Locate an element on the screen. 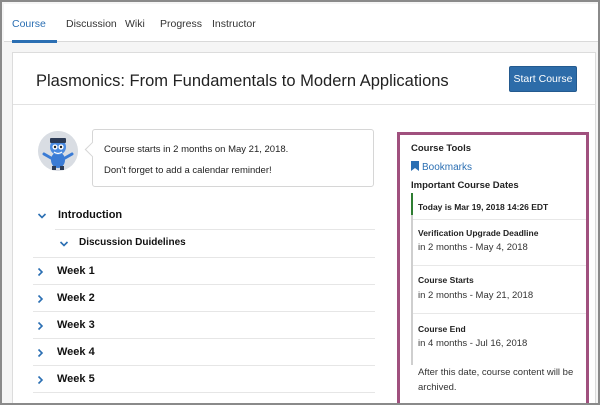  course-starts-title: Course Starts is located at coordinates (446, 280).